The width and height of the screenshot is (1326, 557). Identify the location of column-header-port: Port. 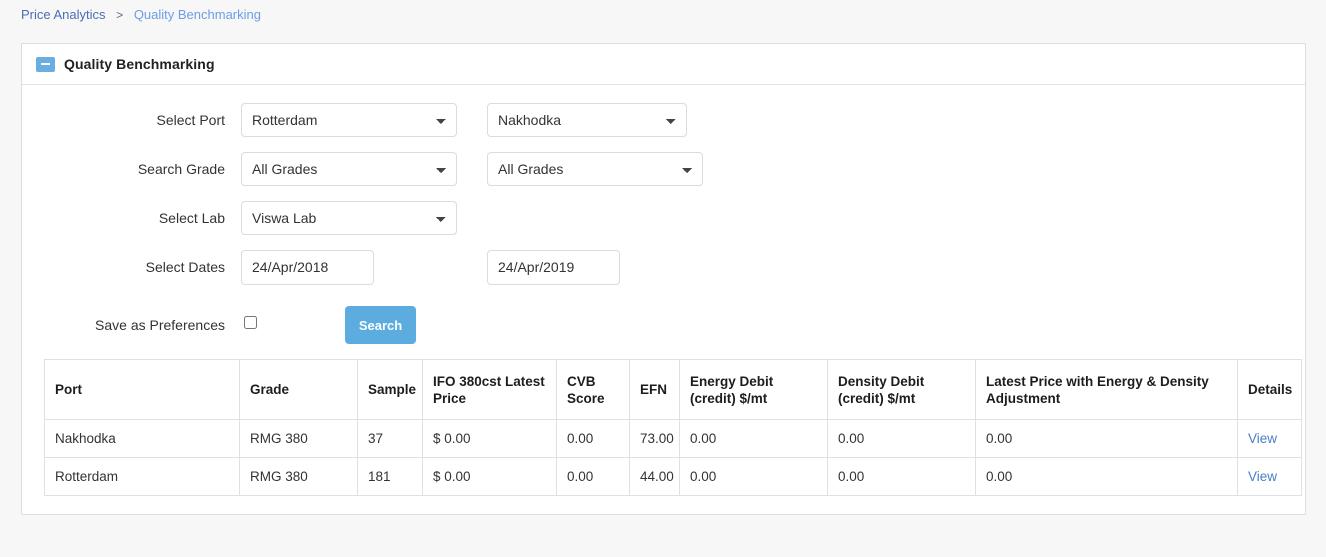
(142, 389).